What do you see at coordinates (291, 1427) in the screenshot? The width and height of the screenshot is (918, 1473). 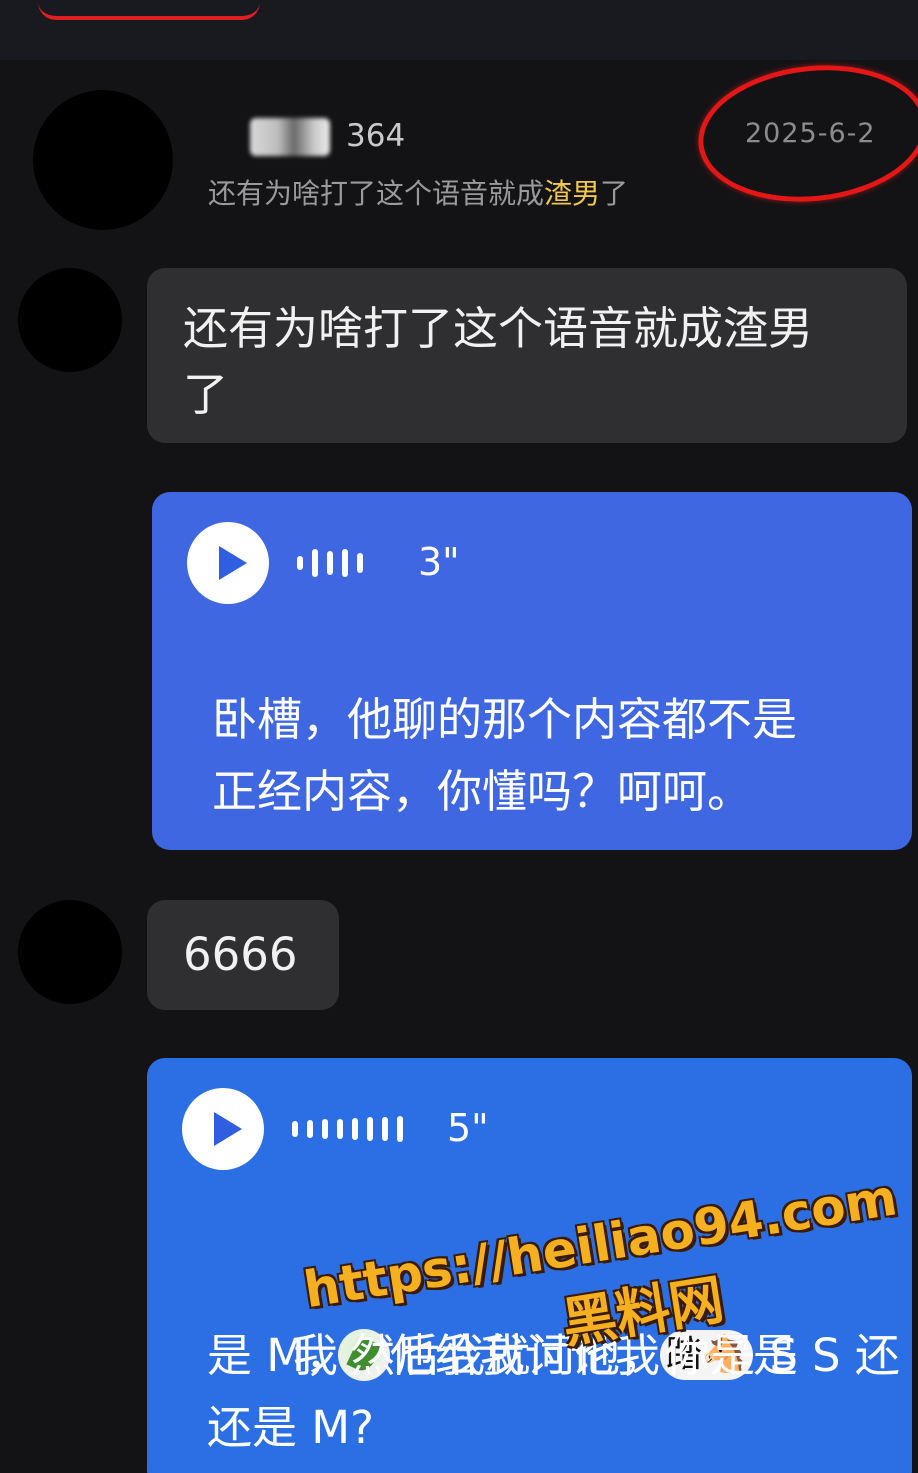 I see `voice-transcript-line-3: 还是 M?` at bounding box center [291, 1427].